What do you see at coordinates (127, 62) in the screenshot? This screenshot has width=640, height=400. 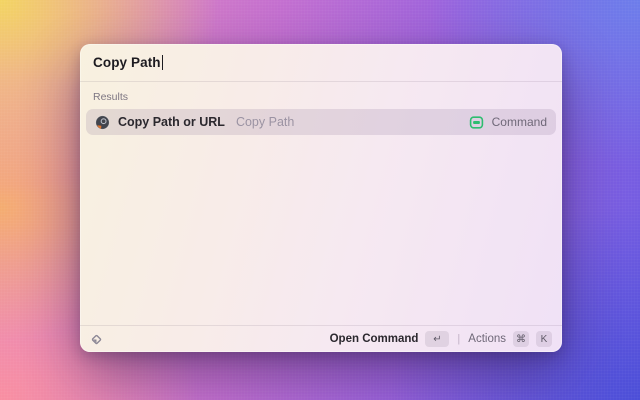 I see `search-input-value: Copy Path` at bounding box center [127, 62].